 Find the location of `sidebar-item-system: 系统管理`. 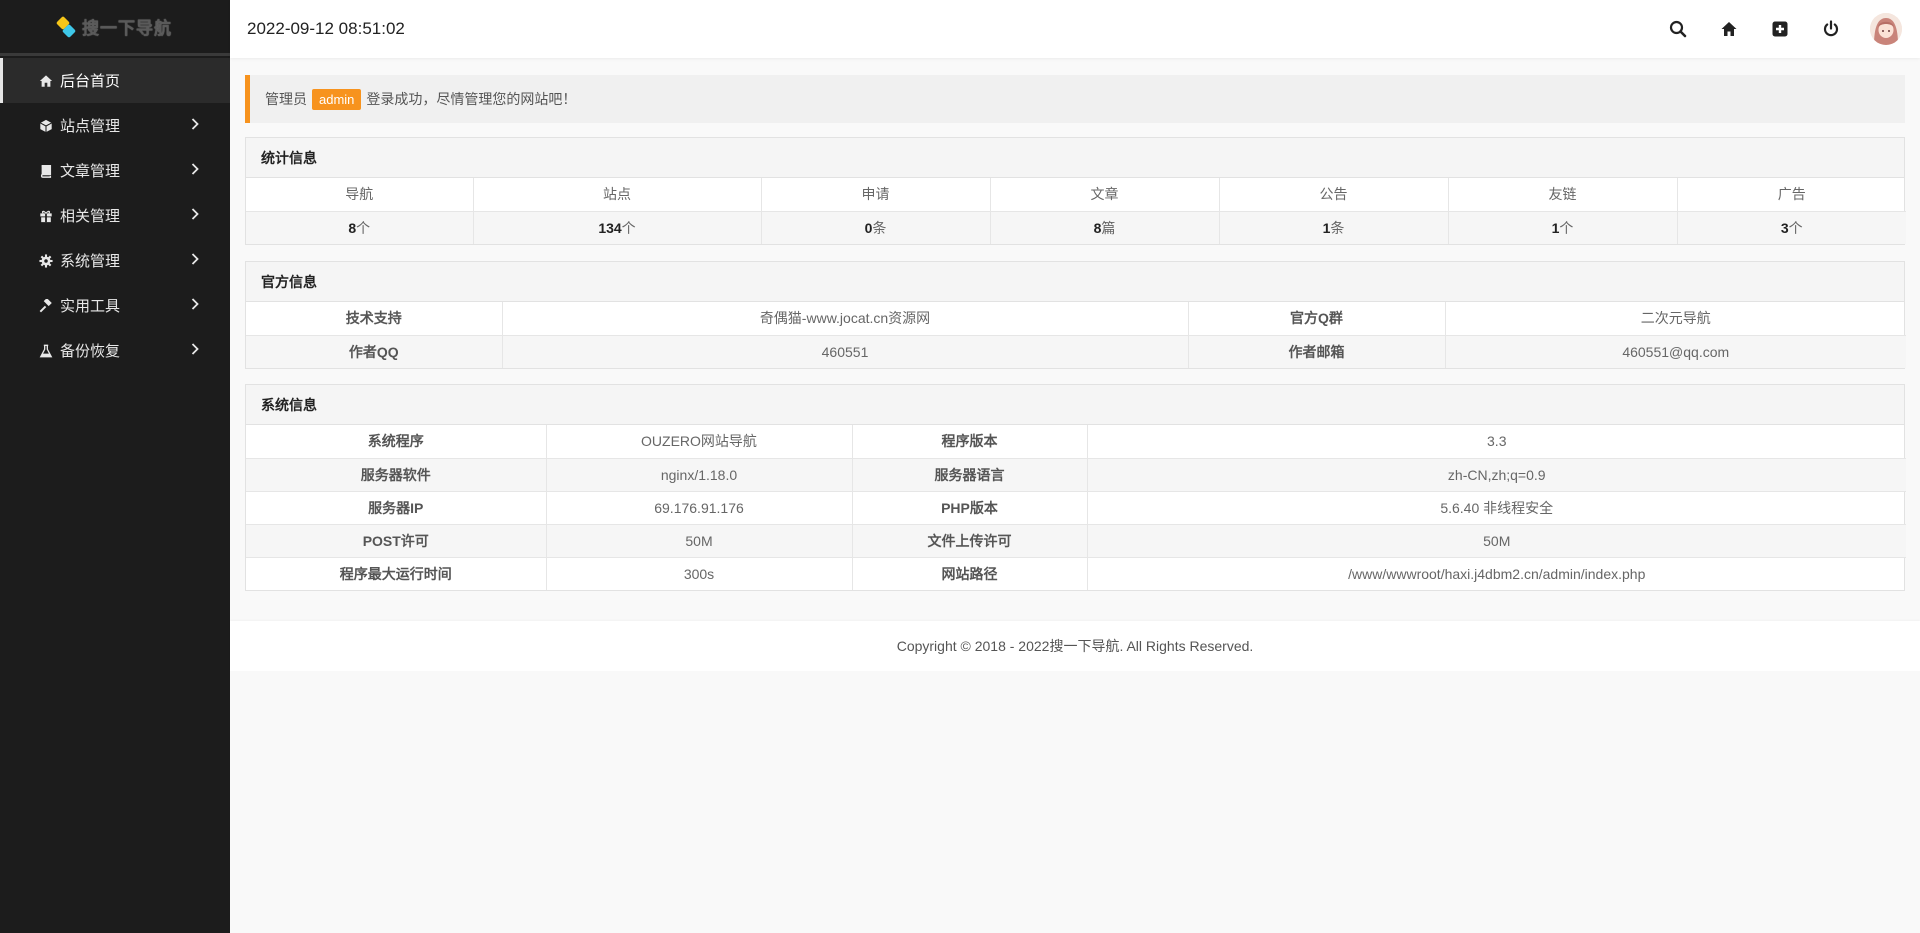

sidebar-item-system: 系统管理 is located at coordinates (115, 260).